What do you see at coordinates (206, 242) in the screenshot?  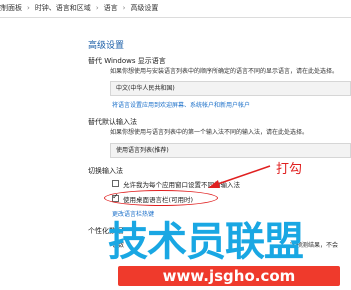 I see `watermark-logo: 技术员联盟` at bounding box center [206, 242].